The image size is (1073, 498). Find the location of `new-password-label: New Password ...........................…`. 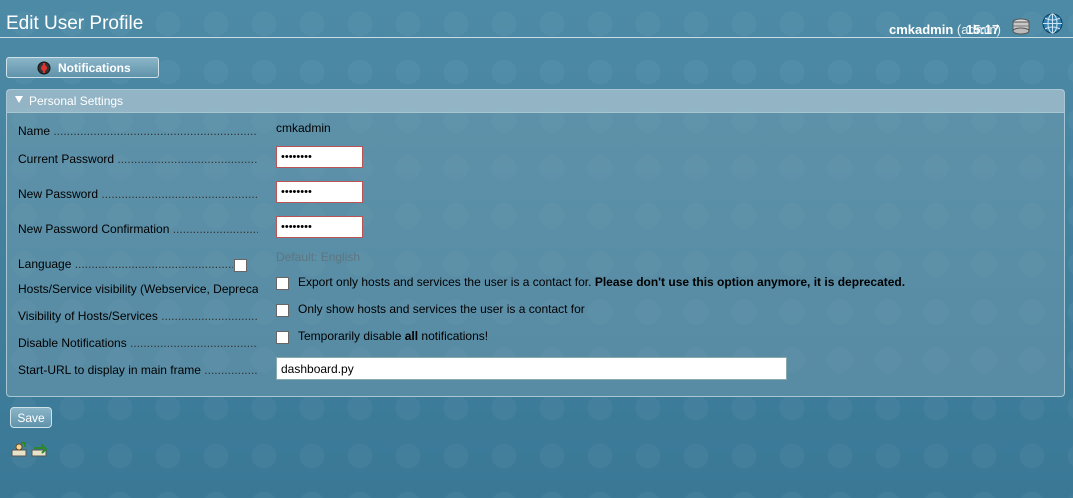

new-password-label: New Password ...........................… is located at coordinates (138, 194).